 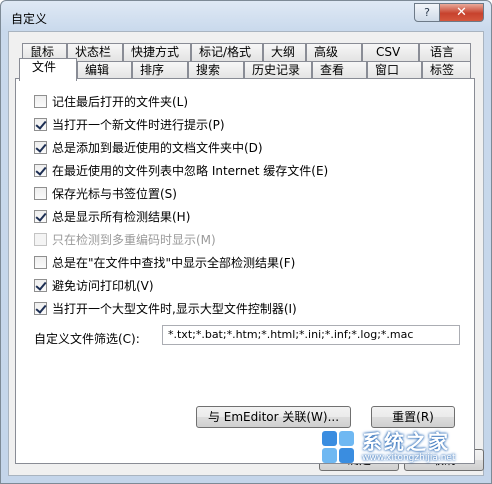 I want to click on question-icon: ?, so click(x=427, y=12).